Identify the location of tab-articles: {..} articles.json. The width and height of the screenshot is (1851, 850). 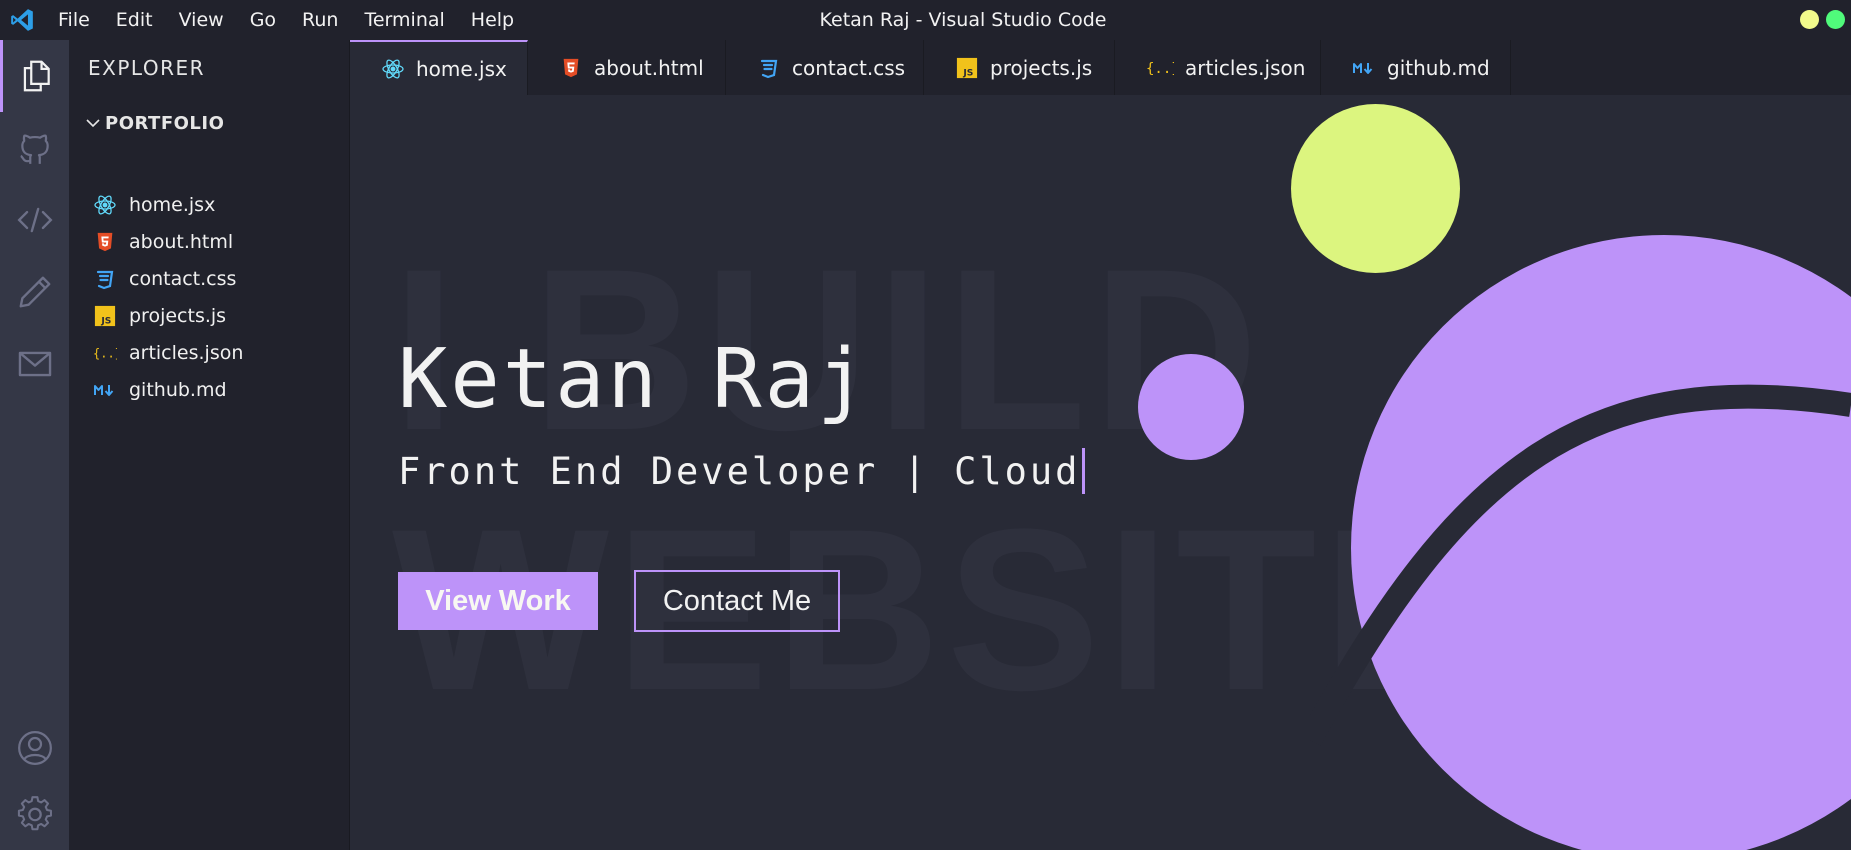
(1218, 67).